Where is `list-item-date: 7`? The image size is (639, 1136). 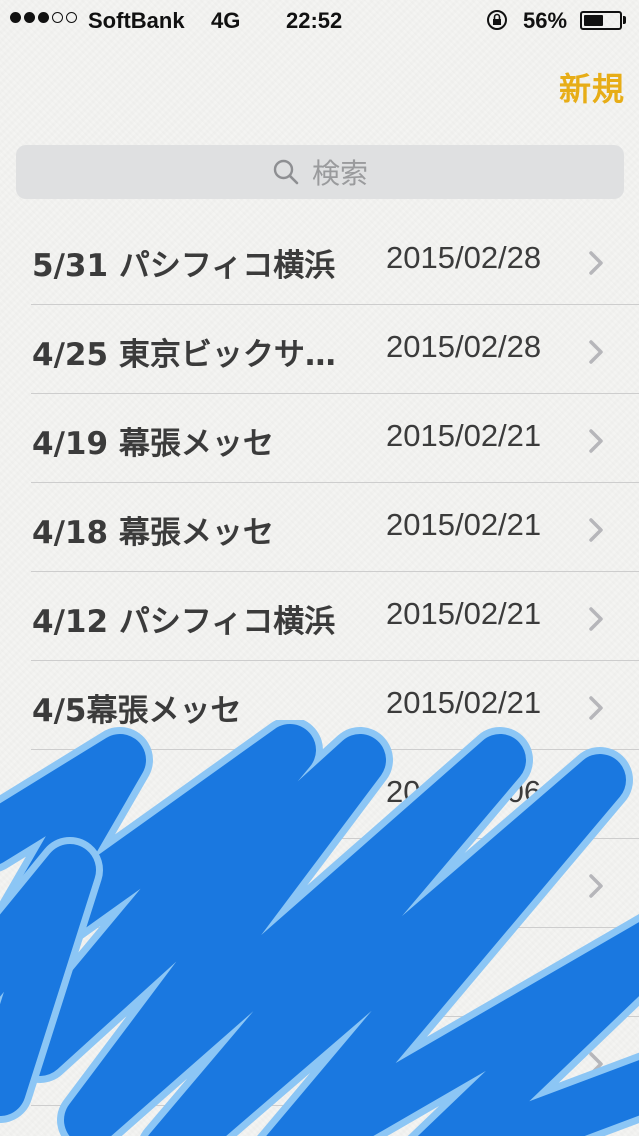
list-item-date: 7 is located at coordinates (395, 1058).